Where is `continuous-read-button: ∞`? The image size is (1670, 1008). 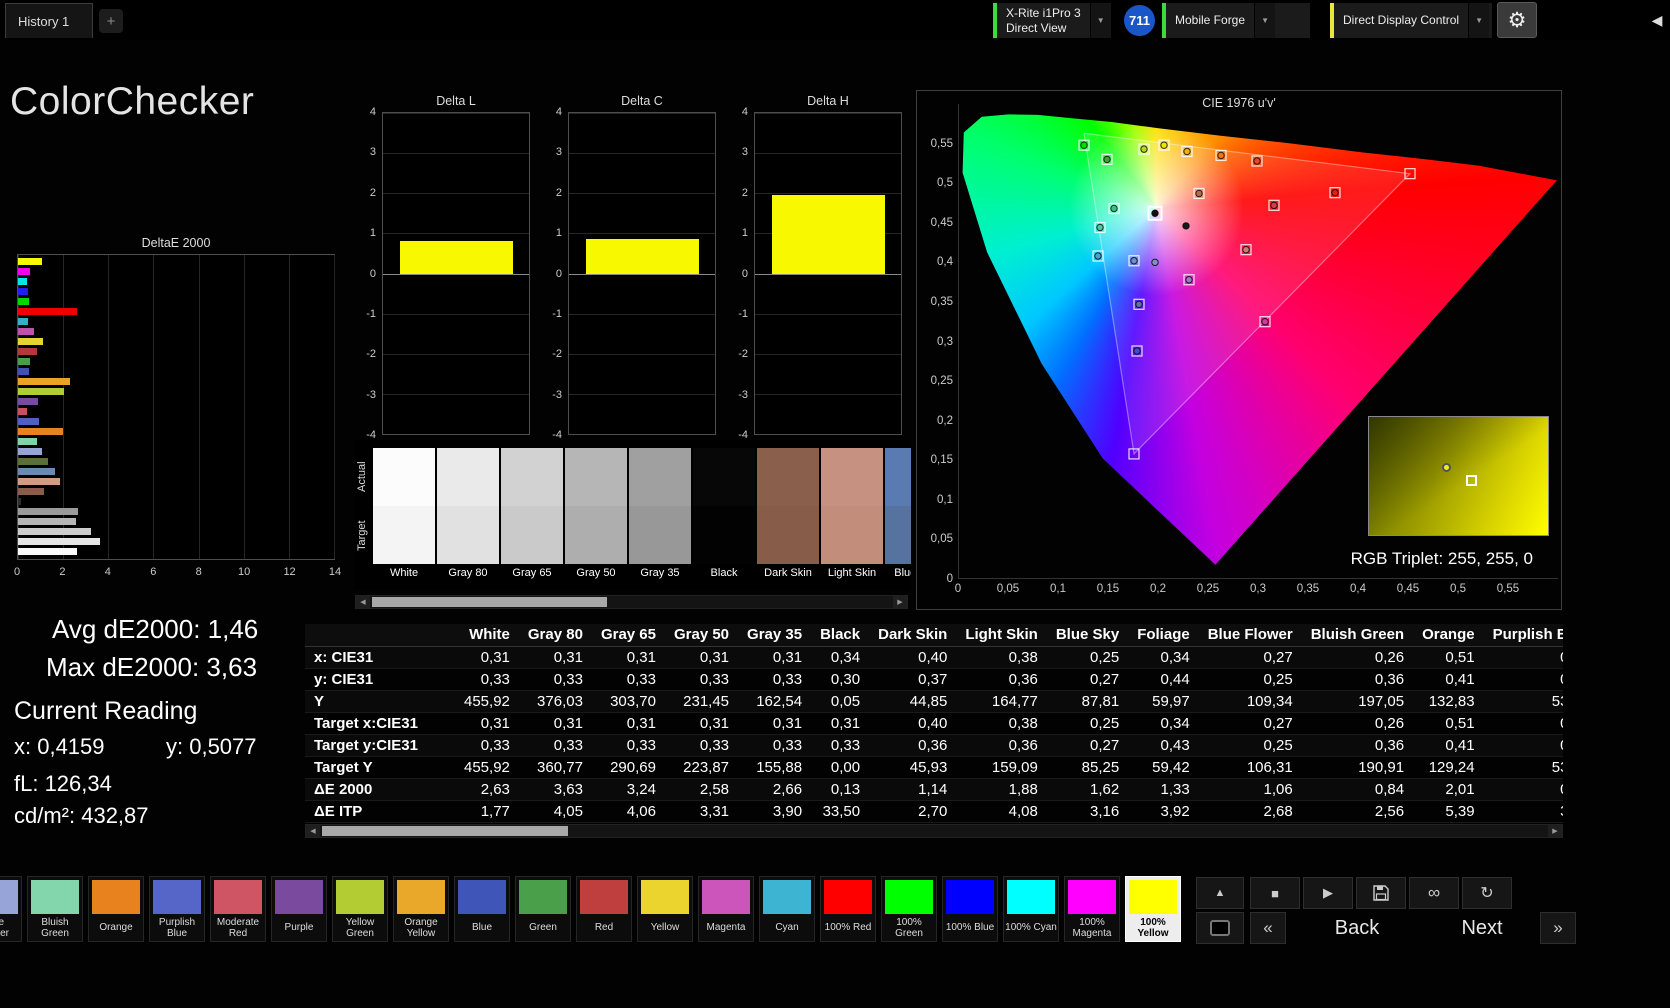
continuous-read-button: ∞ is located at coordinates (1434, 893).